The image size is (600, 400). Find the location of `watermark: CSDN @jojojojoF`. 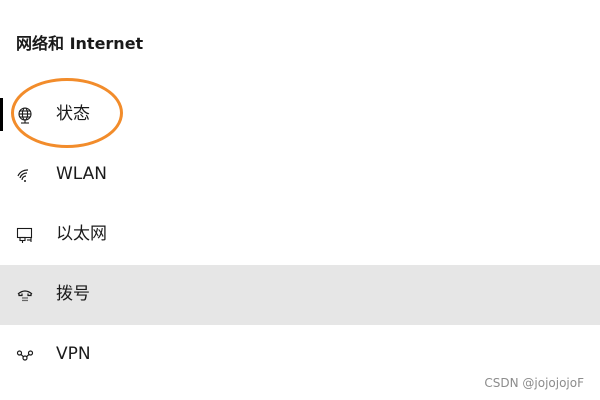

watermark: CSDN @jojojojoF is located at coordinates (534, 383).